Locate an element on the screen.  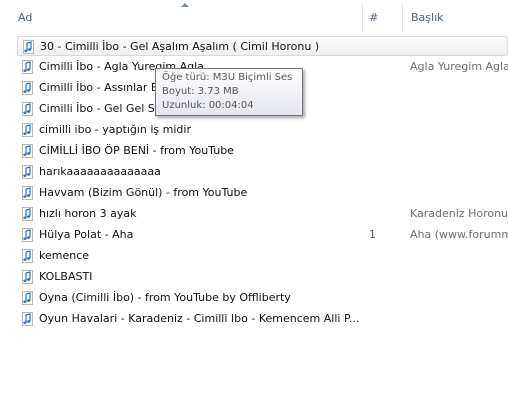
file-row: harıkaaaaaaaaaaaaaa is located at coordinates (262, 172).